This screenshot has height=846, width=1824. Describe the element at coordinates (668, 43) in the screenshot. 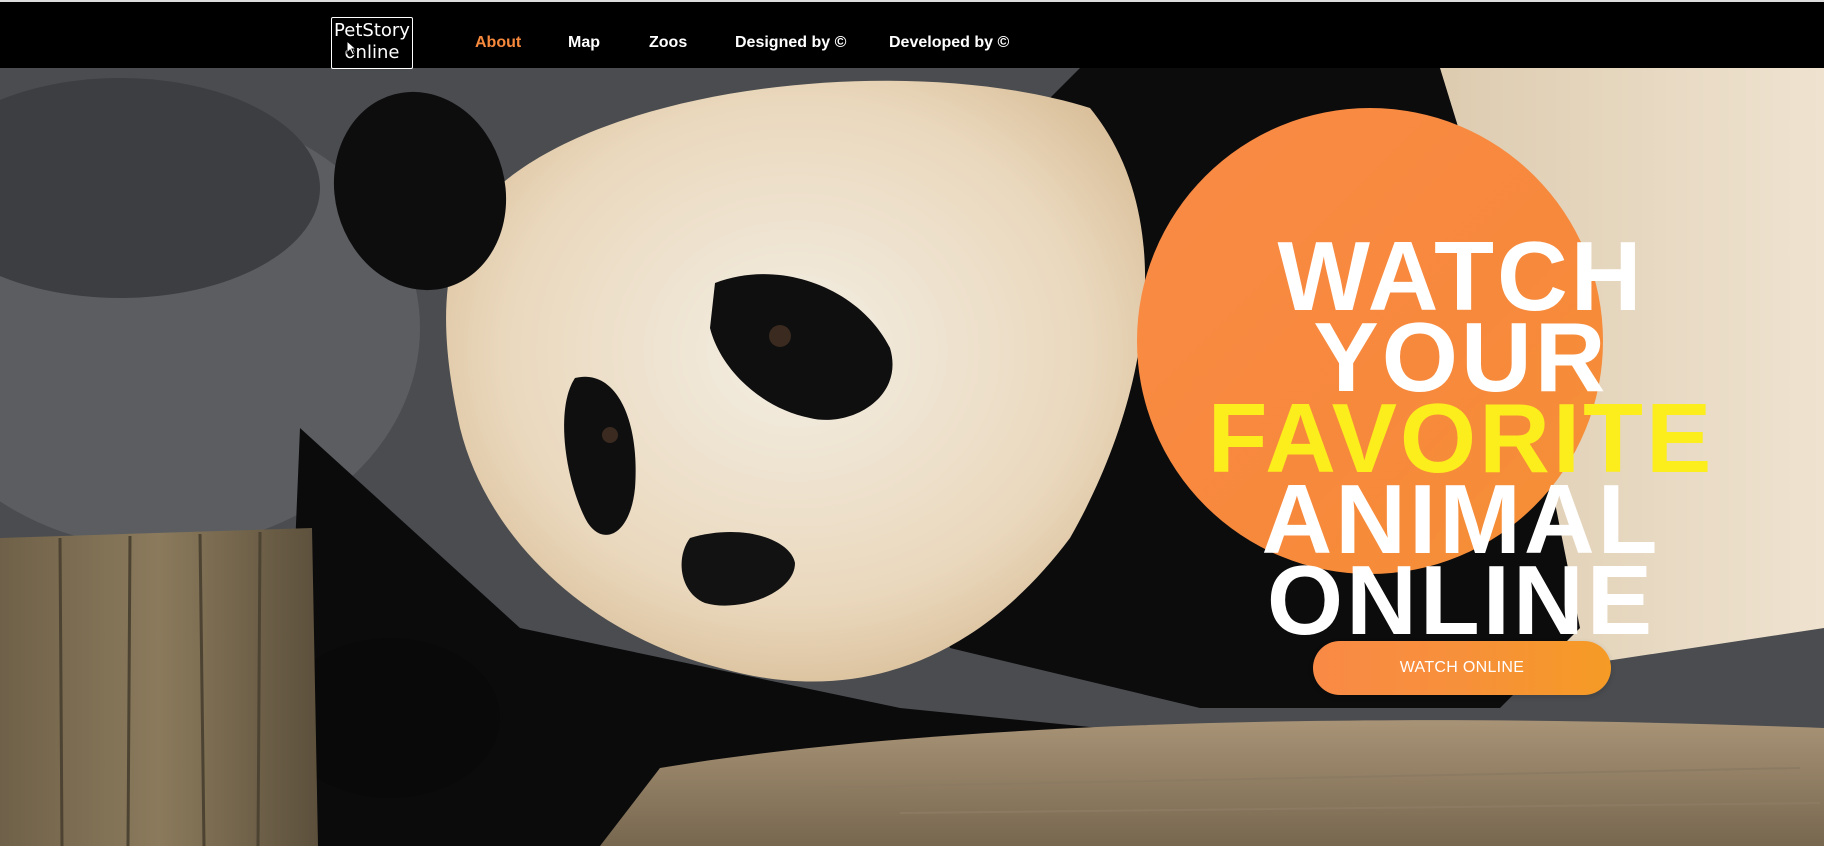

I see `nav-link-zoos: Zoos` at that location.